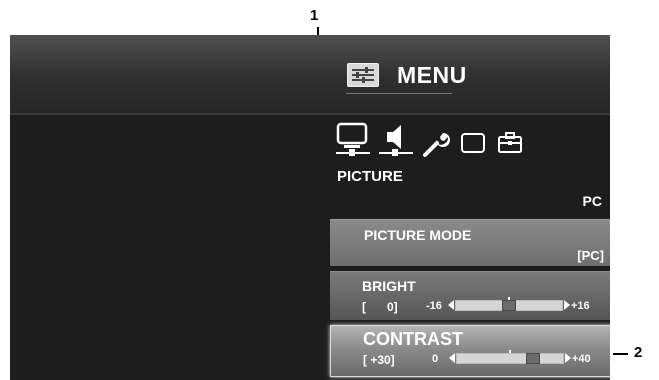  I want to click on bright-max-label: +16, so click(580, 306).